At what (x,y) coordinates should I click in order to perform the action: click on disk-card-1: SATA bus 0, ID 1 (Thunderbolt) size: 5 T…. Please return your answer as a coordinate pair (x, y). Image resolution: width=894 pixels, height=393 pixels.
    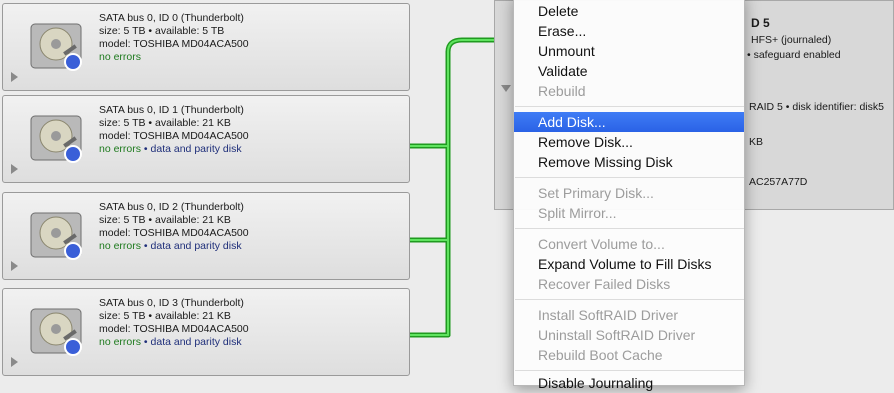
    Looking at the image, I should click on (206, 139).